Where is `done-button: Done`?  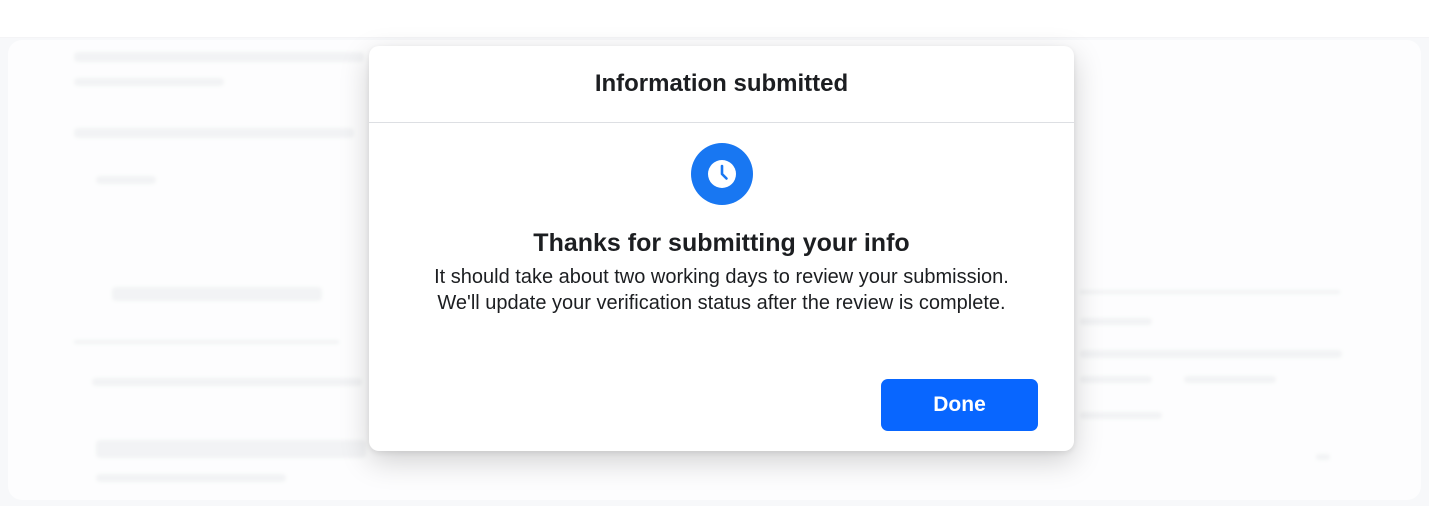
done-button: Done is located at coordinates (959, 405).